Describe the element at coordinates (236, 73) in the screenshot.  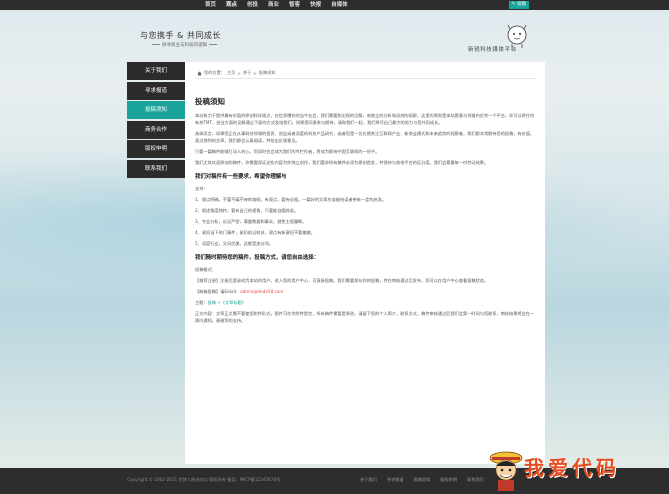
I see `breadcrumb: 您的位置： 主页 > 关于 > 投稿须知` at that location.